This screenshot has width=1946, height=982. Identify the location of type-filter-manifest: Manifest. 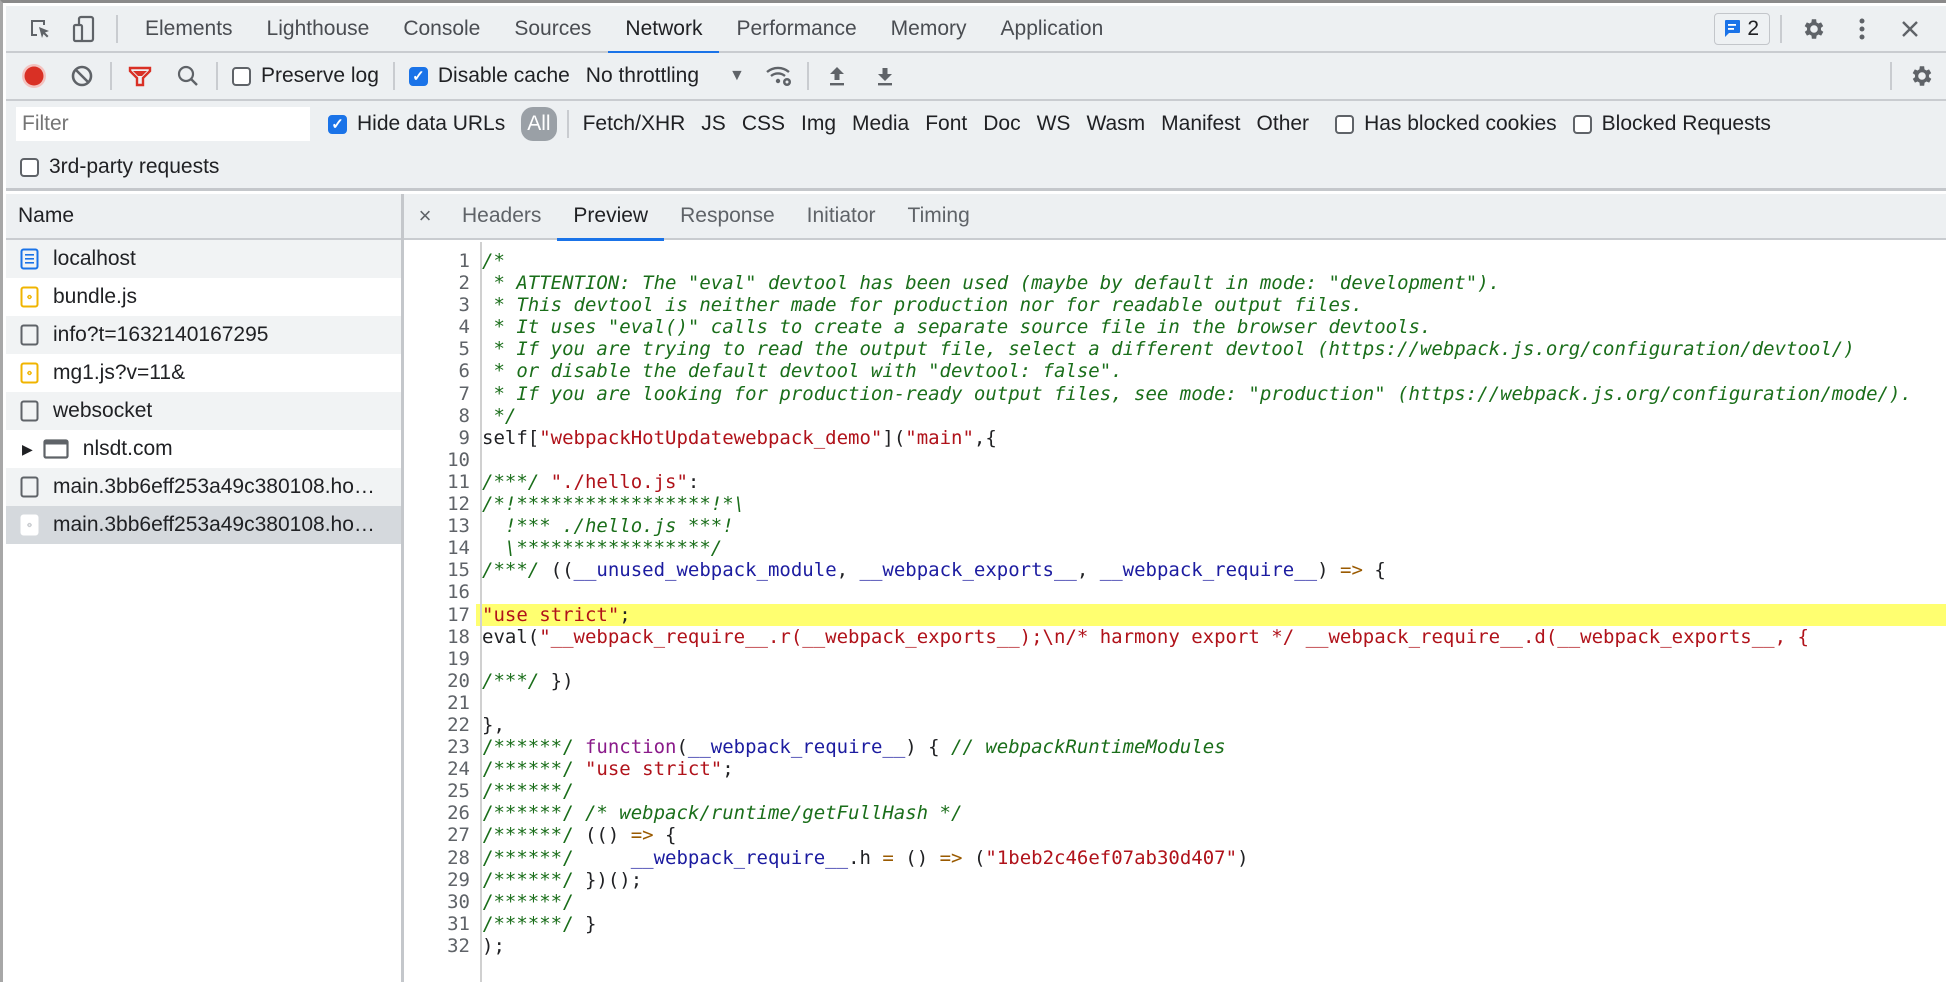
(1200, 124).